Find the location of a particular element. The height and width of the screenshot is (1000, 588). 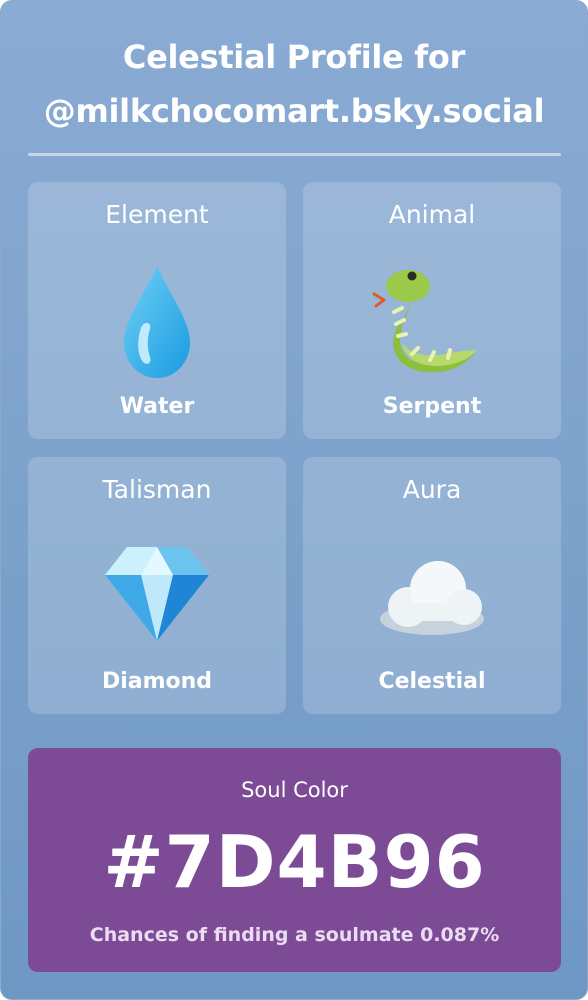

animal-value: Serpent is located at coordinates (432, 406).